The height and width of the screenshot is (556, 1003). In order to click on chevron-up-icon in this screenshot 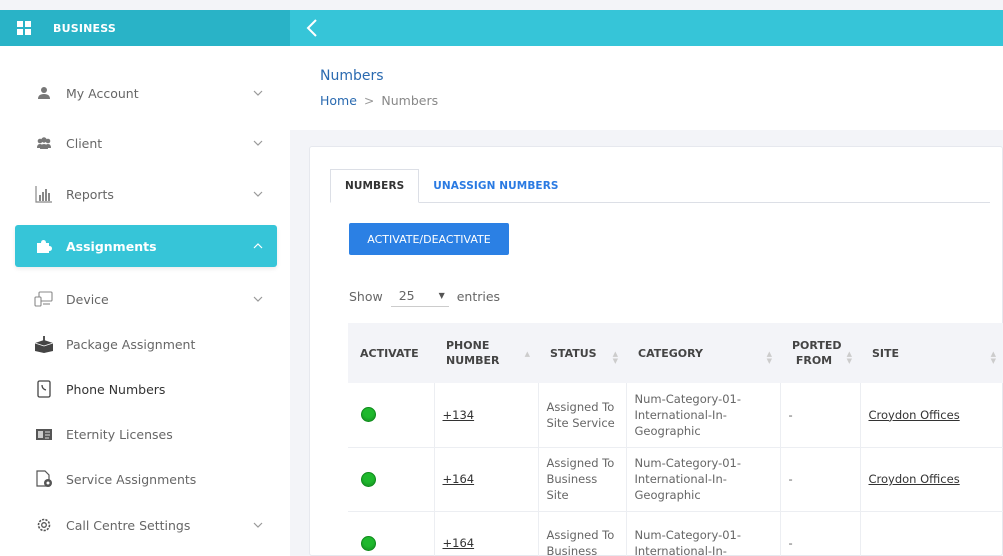, I will do `click(258, 246)`.